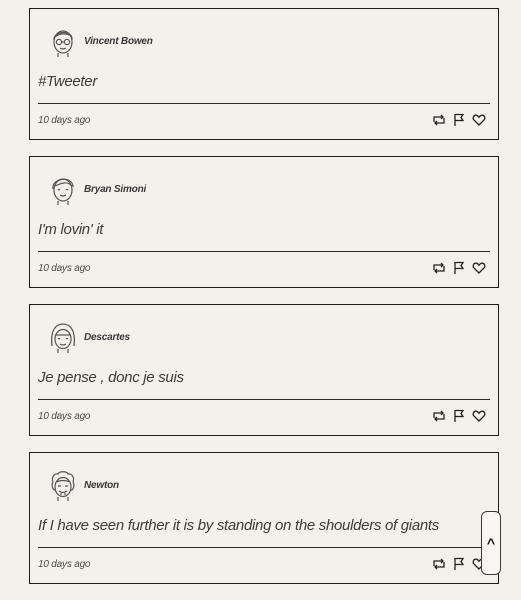  What do you see at coordinates (68, 81) in the screenshot?
I see `tweet-message: #Tweeter` at bounding box center [68, 81].